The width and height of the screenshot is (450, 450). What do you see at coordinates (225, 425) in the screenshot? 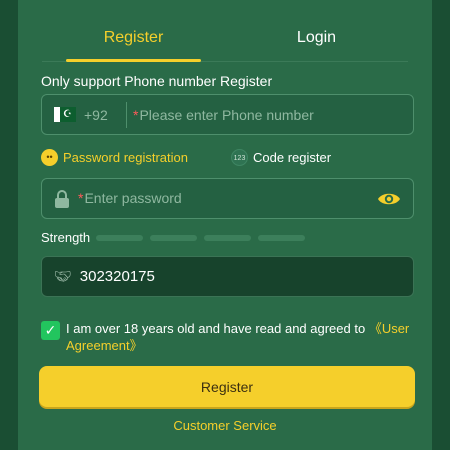
I see `customer-service-link: Customer Service` at bounding box center [225, 425].